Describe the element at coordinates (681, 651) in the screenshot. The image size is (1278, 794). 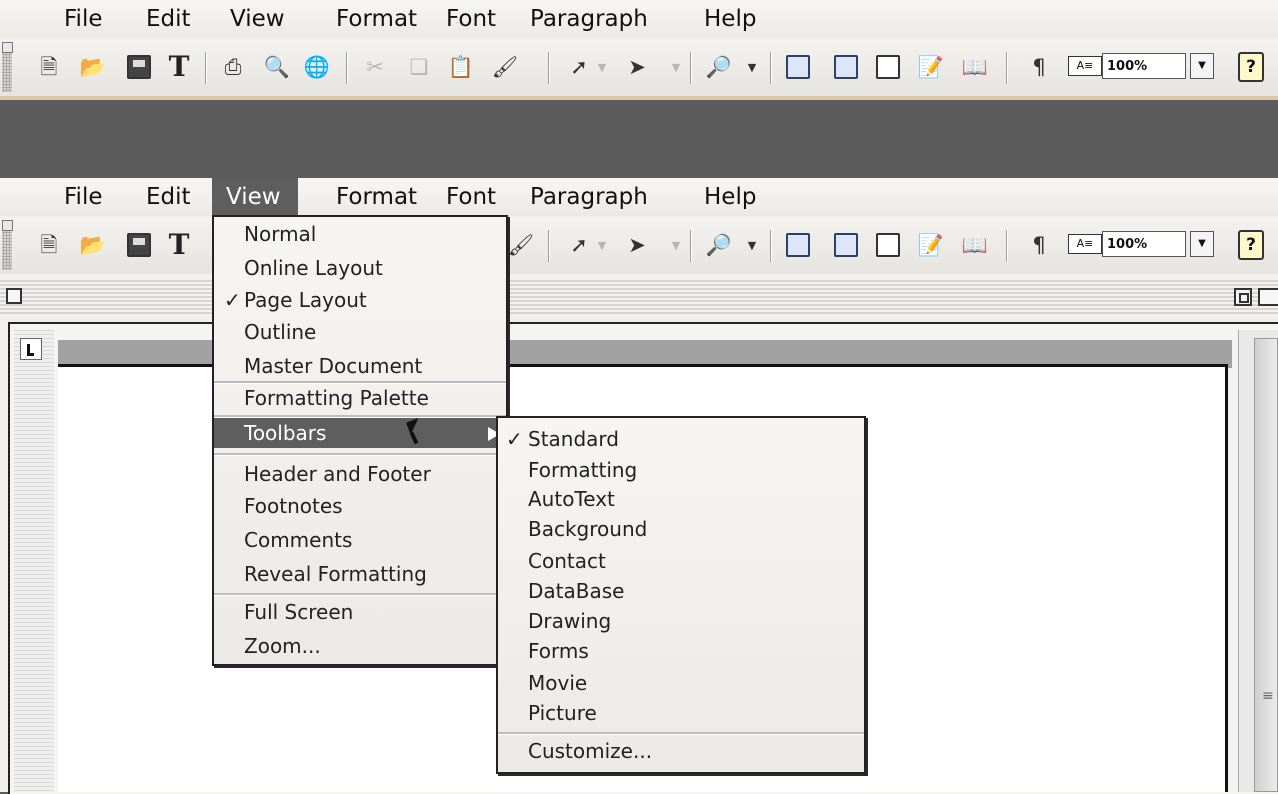
I see `submenu-item-forms: Forms` at that location.